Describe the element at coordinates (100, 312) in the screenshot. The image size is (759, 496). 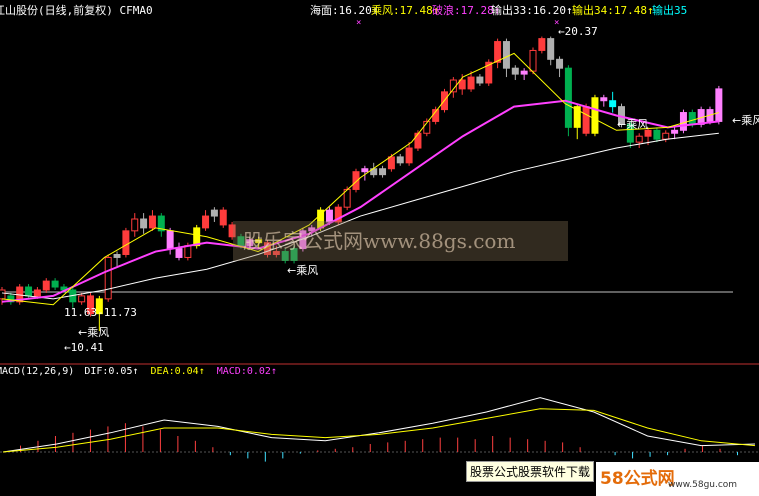
I see `range-label: 11.63-11.73` at that location.